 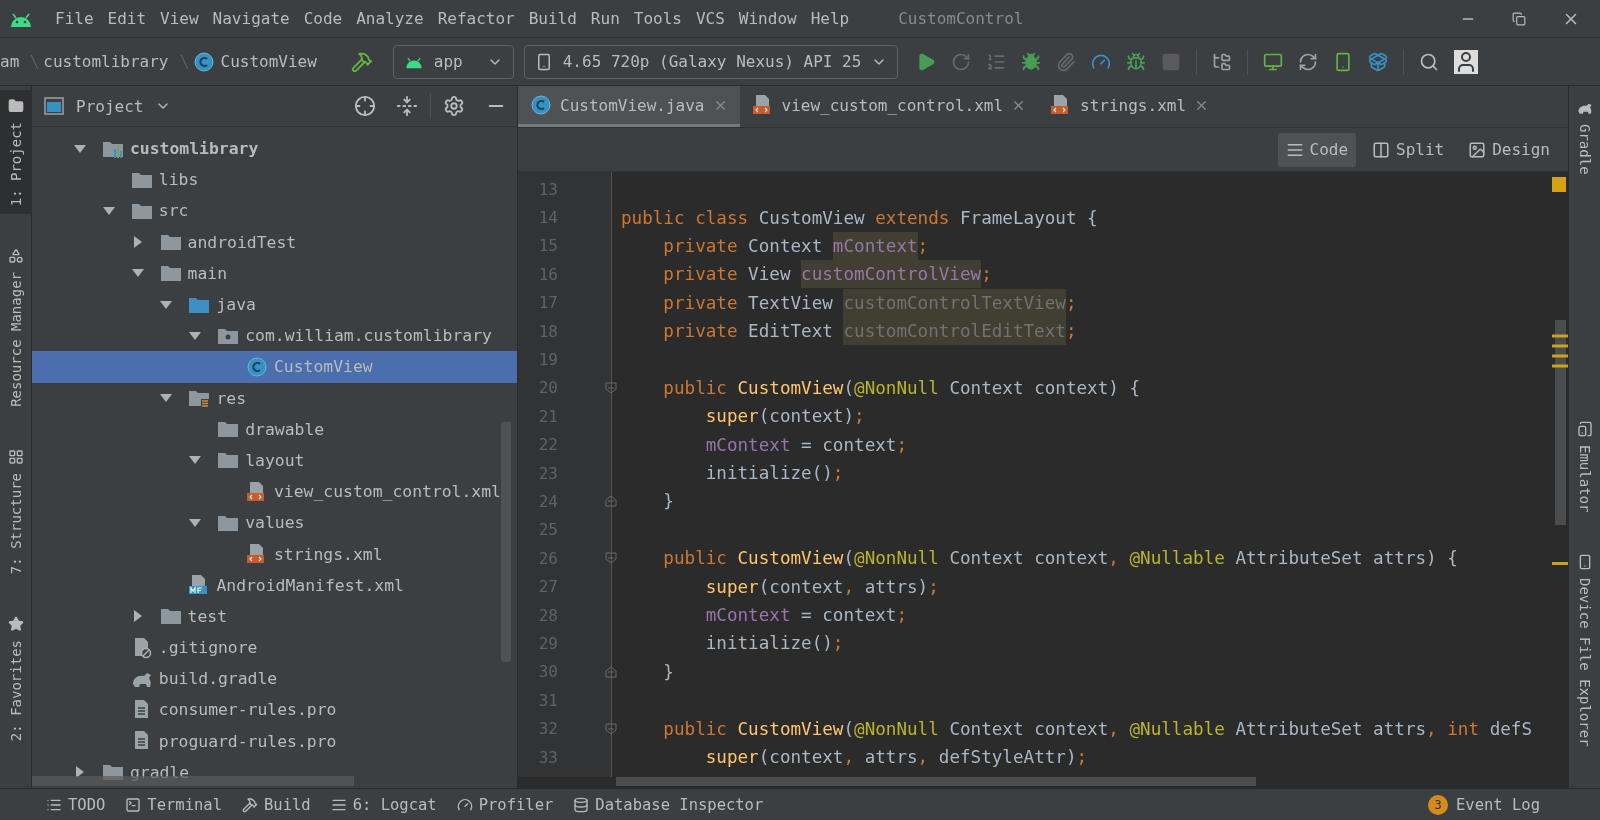 I want to click on tool-window-button: 6: Logcat, so click(x=383, y=804).